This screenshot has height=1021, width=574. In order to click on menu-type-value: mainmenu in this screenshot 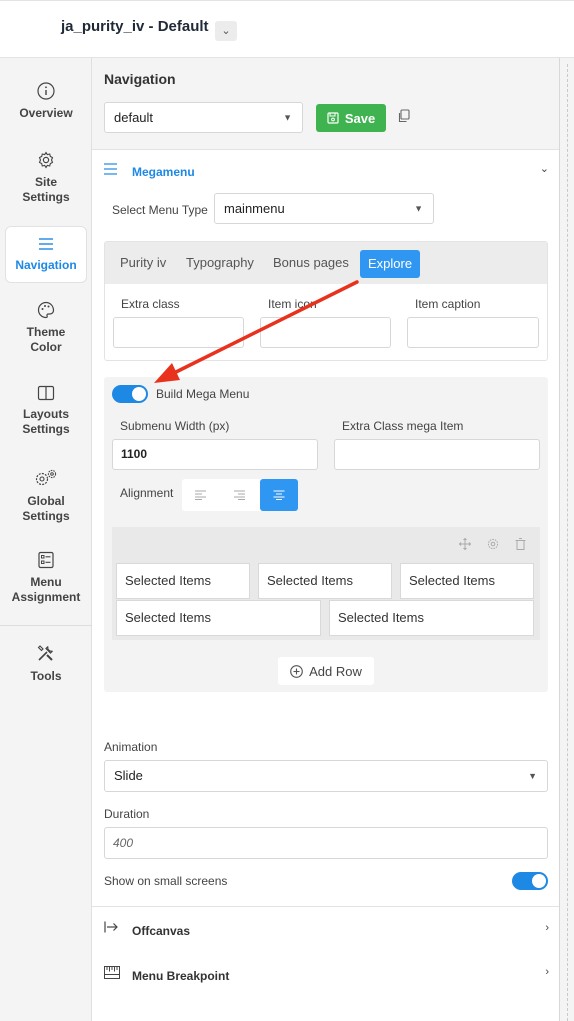, I will do `click(254, 208)`.